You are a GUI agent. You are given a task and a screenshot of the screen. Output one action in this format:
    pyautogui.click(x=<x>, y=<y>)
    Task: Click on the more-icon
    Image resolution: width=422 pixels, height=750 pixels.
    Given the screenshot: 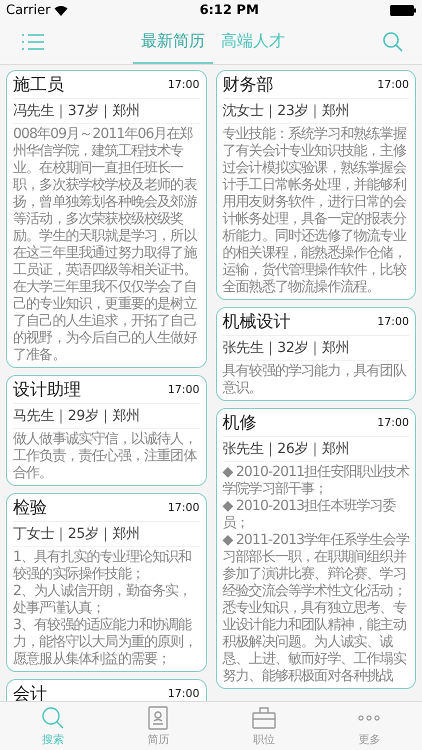 What is the action you would take?
    pyautogui.click(x=369, y=718)
    